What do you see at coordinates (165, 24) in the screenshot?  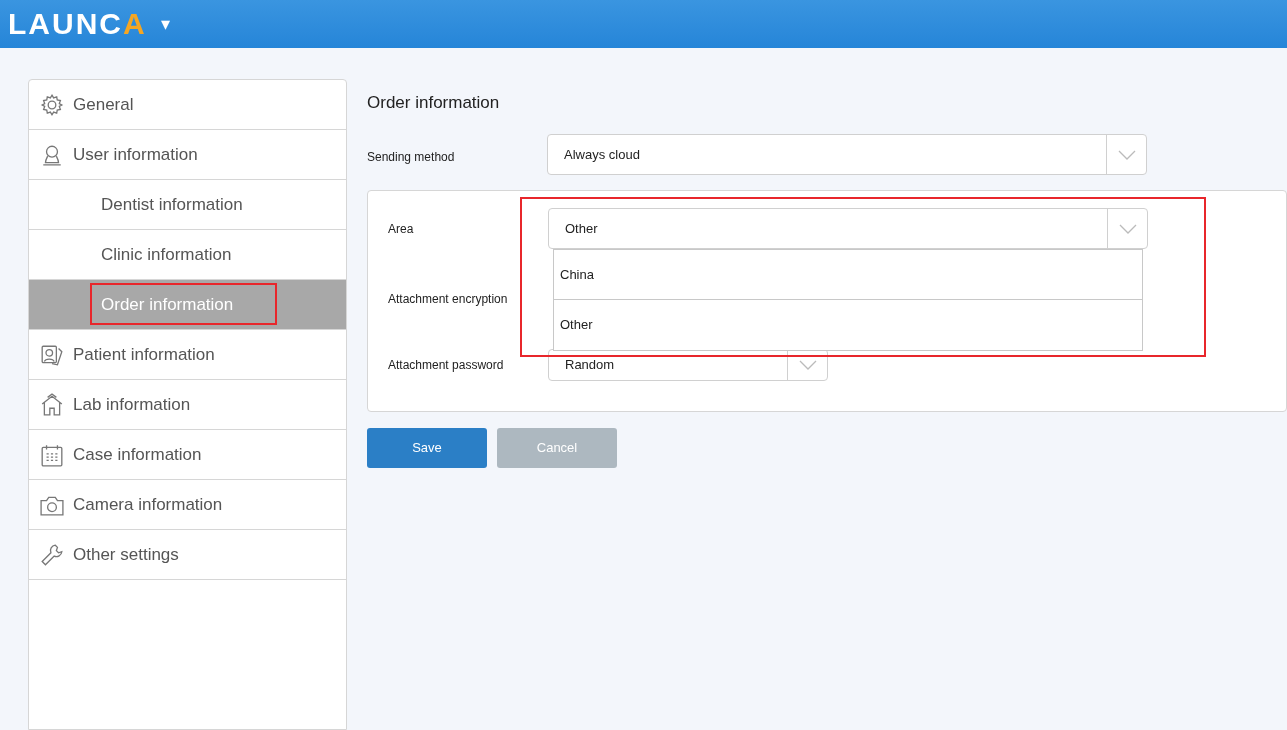 I see `menu-caret: ▾` at bounding box center [165, 24].